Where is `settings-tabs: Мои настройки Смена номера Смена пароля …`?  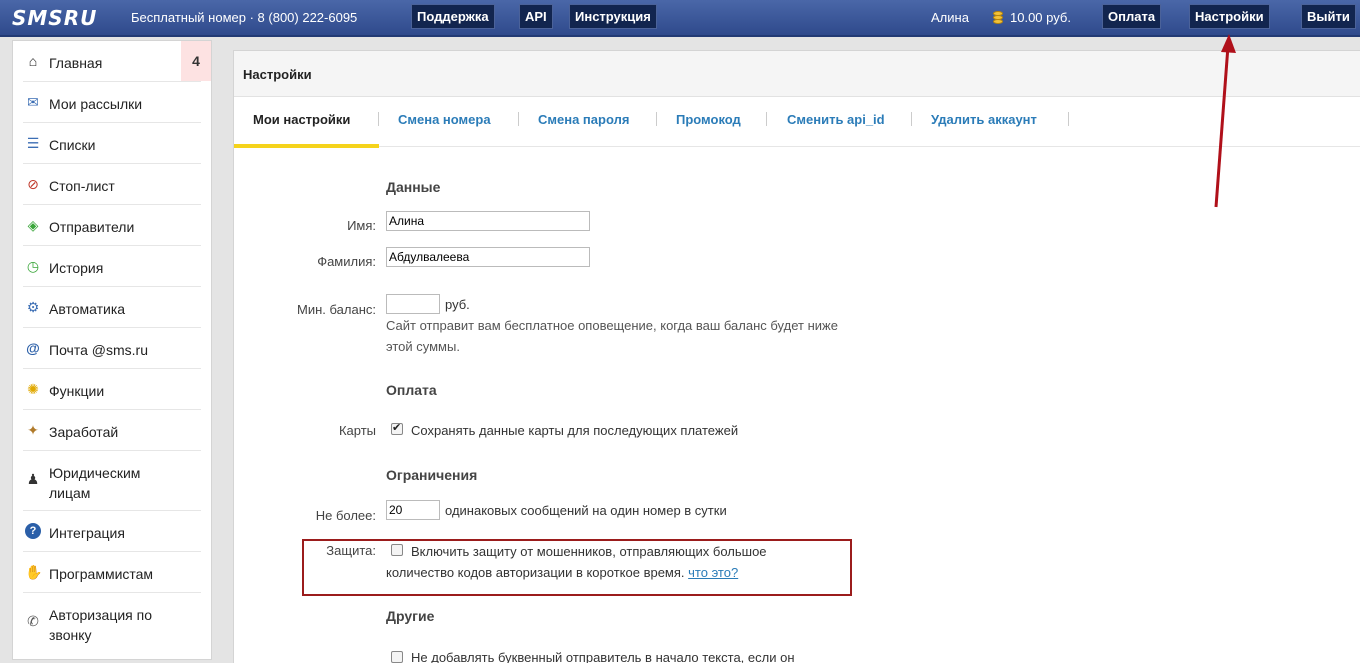
settings-tabs: Мои настройки Смена номера Смена пароля … is located at coordinates (797, 122).